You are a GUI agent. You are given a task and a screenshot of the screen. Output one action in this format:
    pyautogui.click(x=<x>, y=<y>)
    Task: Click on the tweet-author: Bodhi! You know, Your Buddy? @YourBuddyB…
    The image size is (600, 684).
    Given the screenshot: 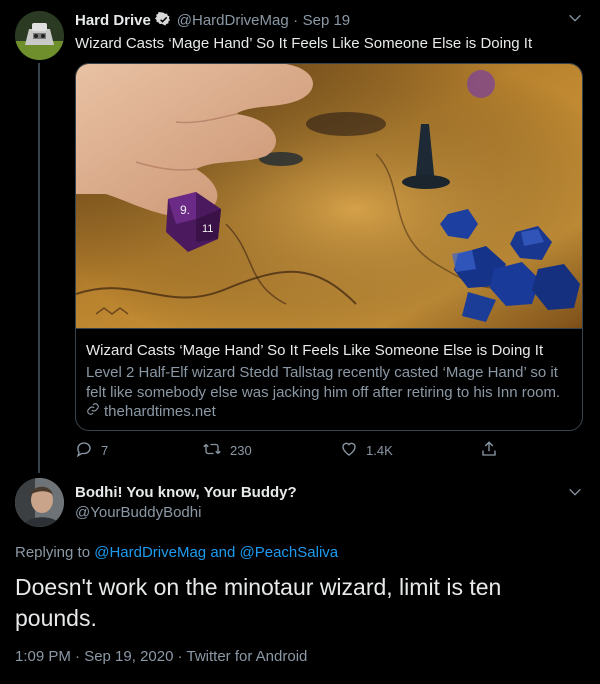 What is the action you would take?
    pyautogui.click(x=186, y=502)
    